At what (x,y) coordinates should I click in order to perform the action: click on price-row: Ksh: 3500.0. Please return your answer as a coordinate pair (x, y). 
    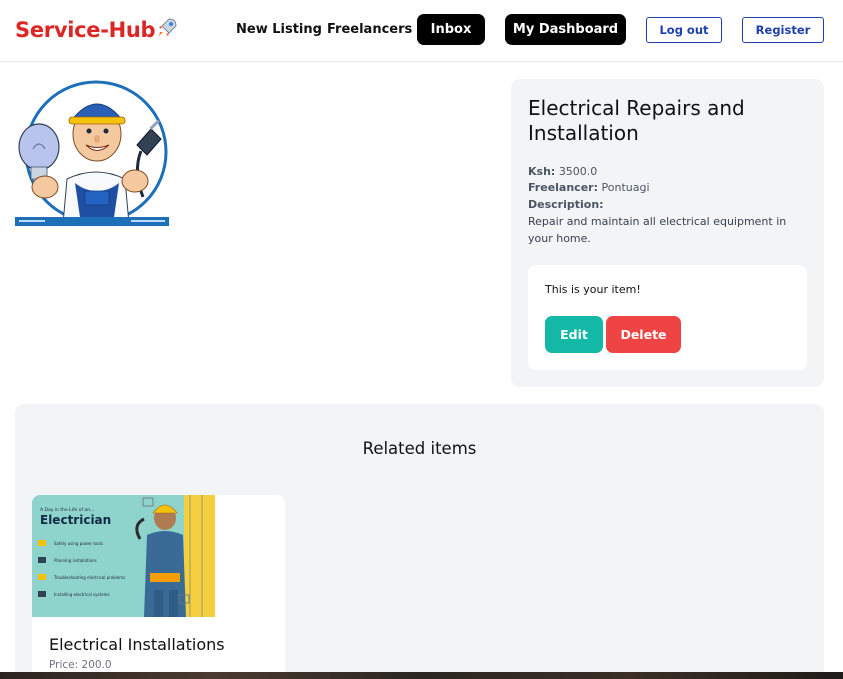
    Looking at the image, I should click on (562, 171).